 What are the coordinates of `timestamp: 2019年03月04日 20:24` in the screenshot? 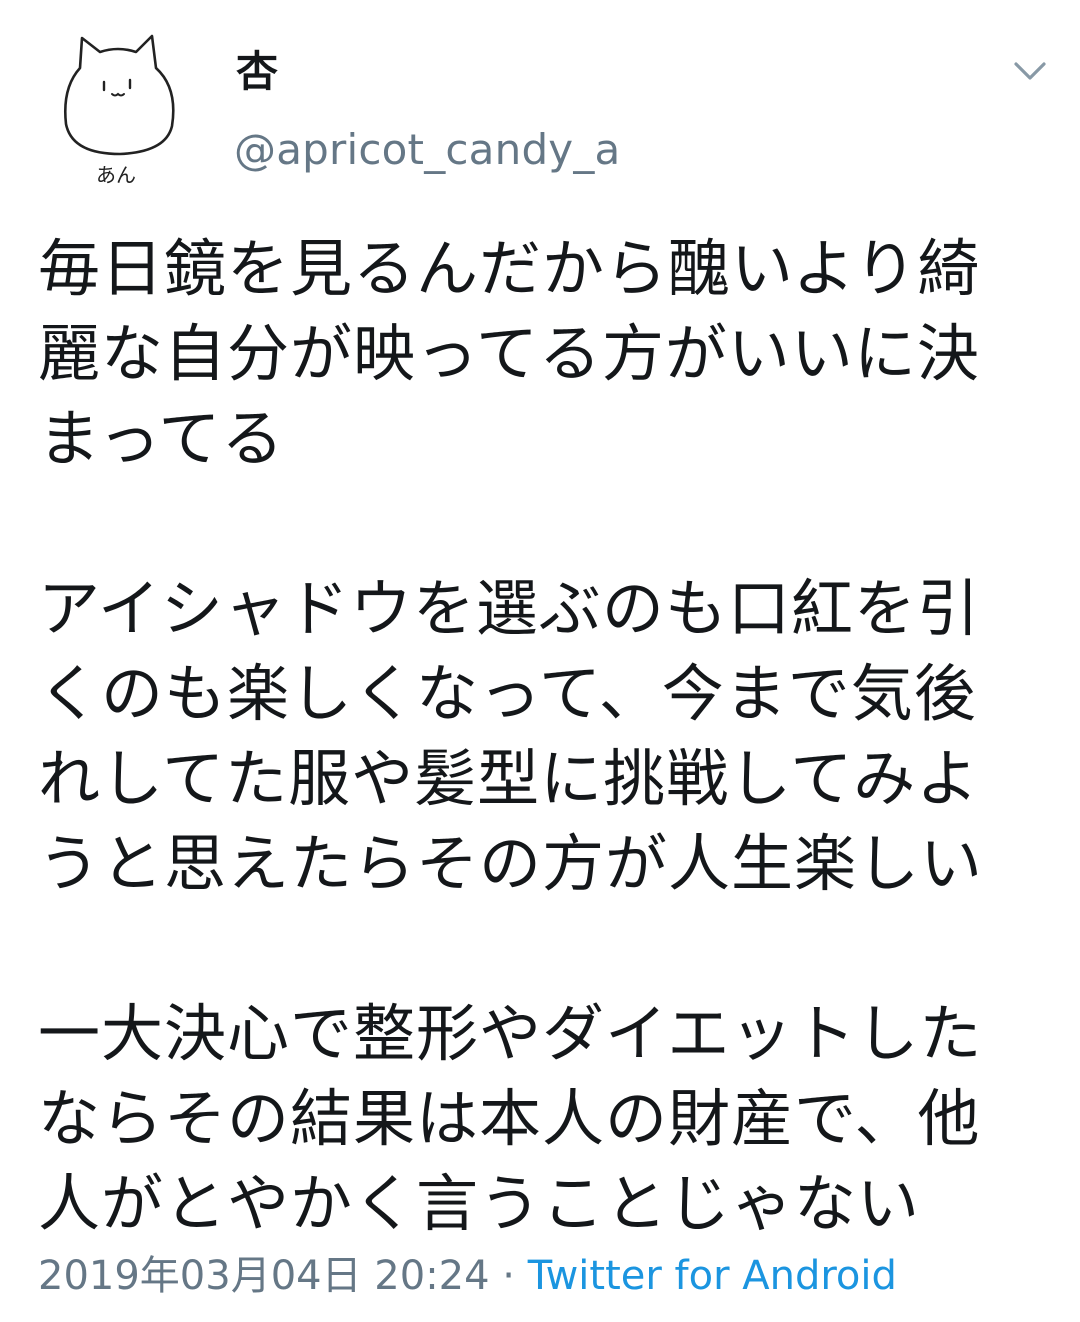 It's located at (264, 1276).